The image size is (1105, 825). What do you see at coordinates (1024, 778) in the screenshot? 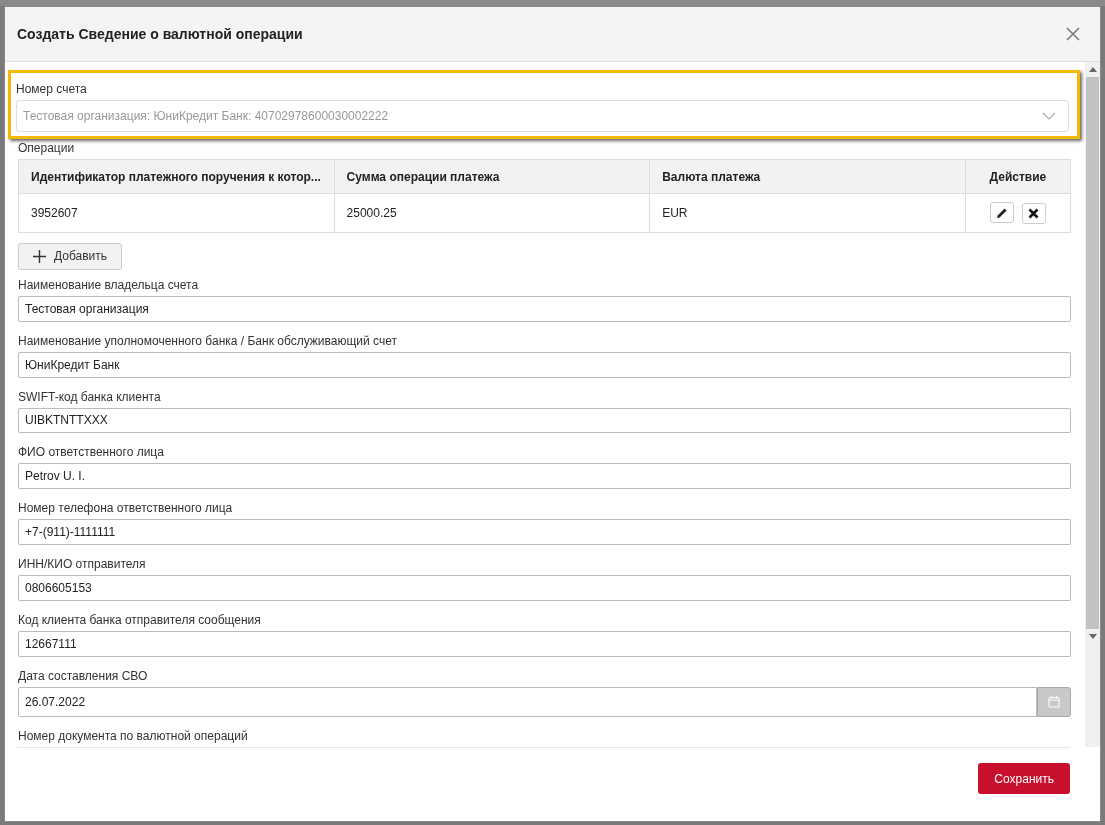
I see `save-button: Сохранить` at bounding box center [1024, 778].